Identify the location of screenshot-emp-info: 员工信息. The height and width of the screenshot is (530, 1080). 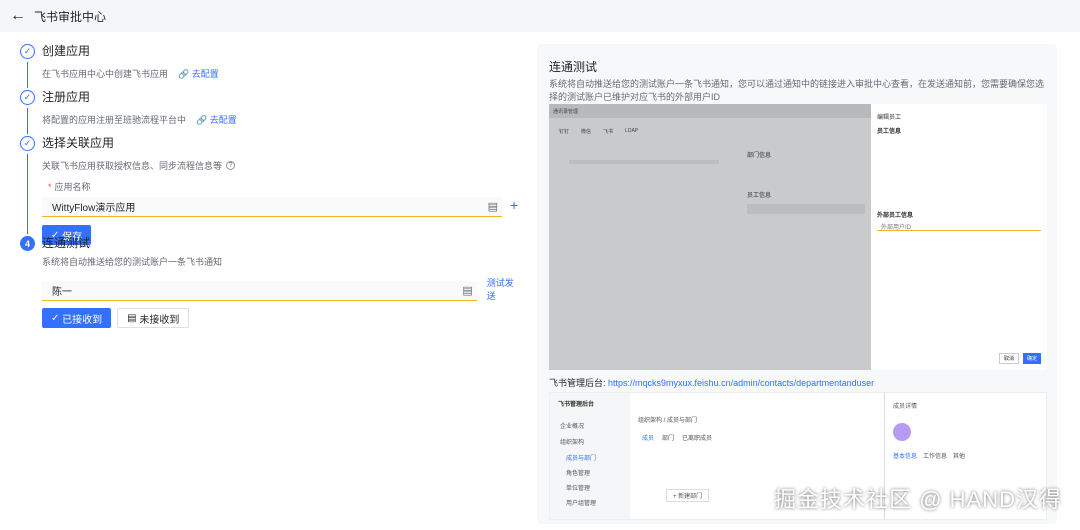
(759, 196).